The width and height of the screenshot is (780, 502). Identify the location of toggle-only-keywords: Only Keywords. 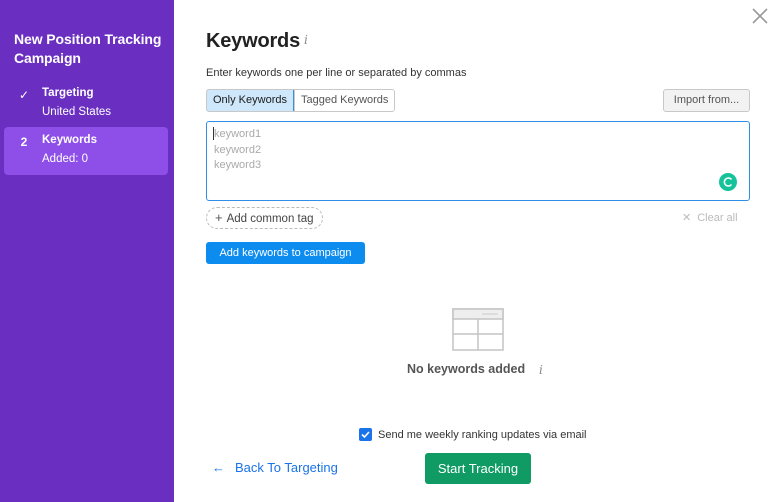
(250, 100).